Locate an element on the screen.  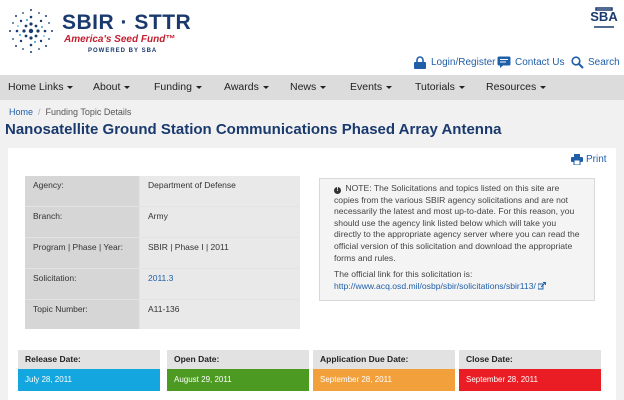
sba-logo-bracket-icon is located at coordinates (604, 17).